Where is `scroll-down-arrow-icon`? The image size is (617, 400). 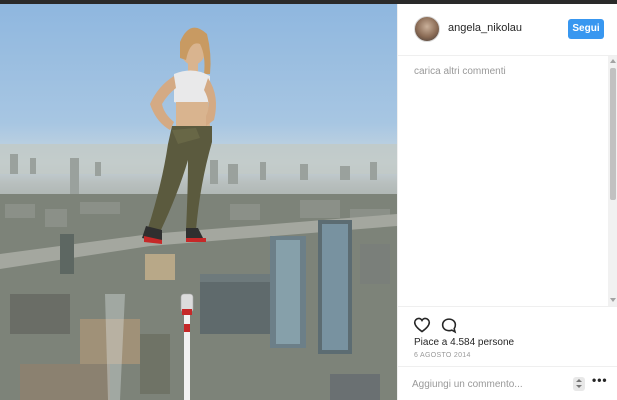
scroll-down-arrow-icon is located at coordinates (613, 300).